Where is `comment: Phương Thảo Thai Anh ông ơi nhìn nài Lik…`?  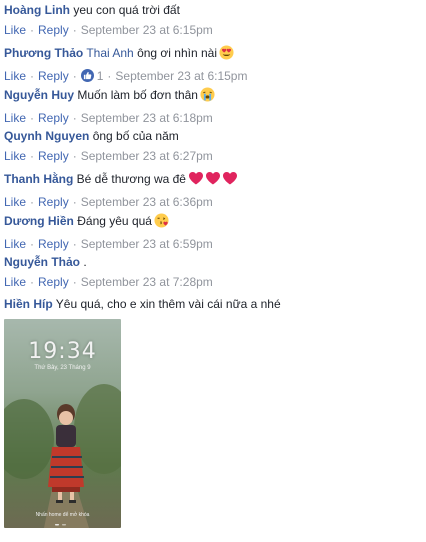
comment: Phương Thảo Thai Anh ông ơi nhìn nài Lik… is located at coordinates (126, 64).